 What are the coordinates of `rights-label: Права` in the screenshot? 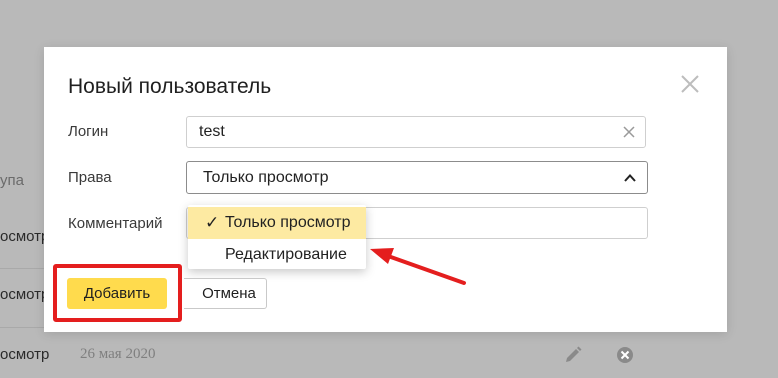 It's located at (90, 177).